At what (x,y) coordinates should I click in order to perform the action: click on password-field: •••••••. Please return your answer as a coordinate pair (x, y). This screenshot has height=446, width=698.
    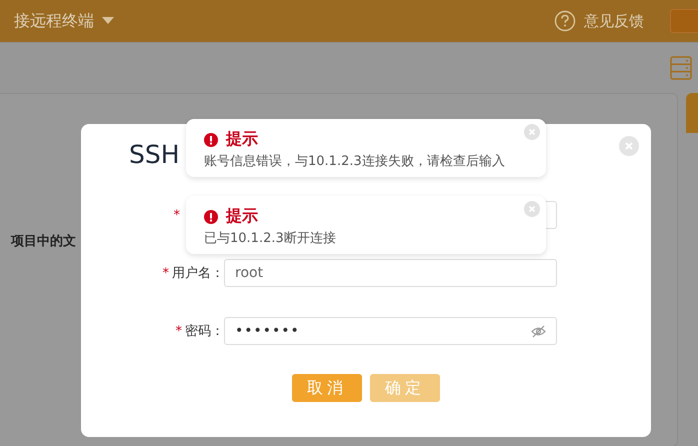
    Looking at the image, I should click on (390, 331).